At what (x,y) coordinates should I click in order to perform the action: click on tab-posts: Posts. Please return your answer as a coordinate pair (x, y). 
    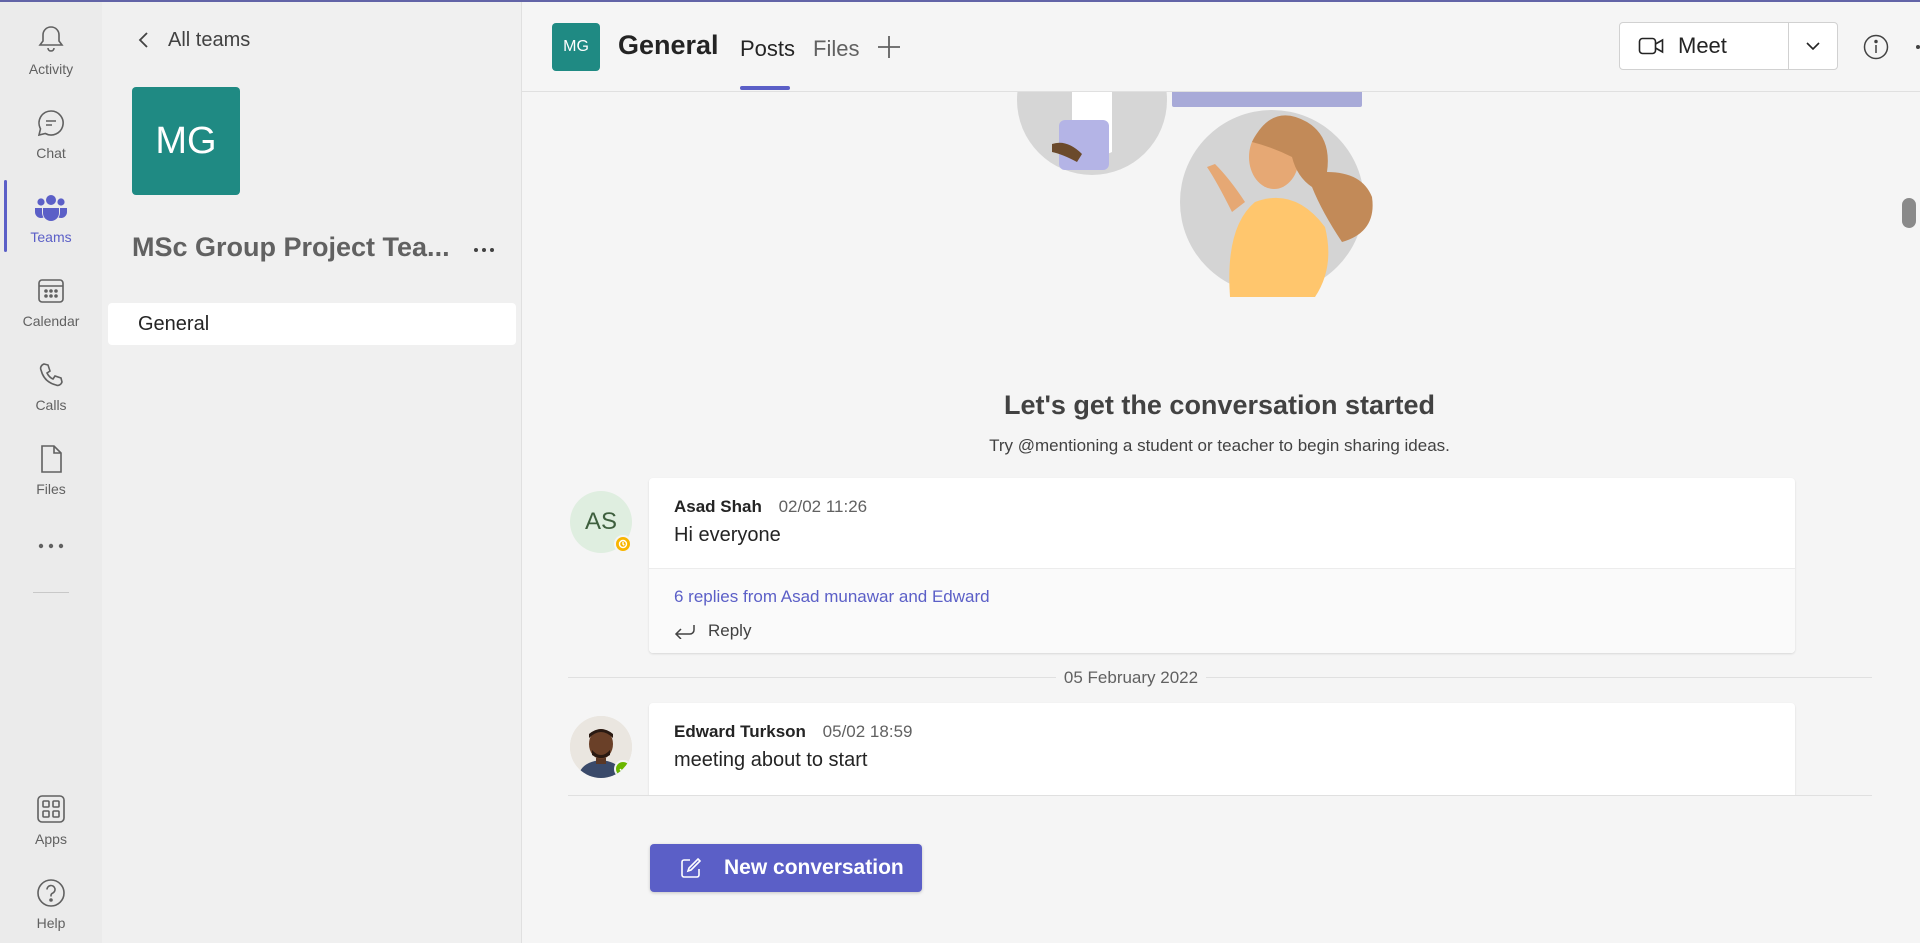
    Looking at the image, I should click on (767, 49).